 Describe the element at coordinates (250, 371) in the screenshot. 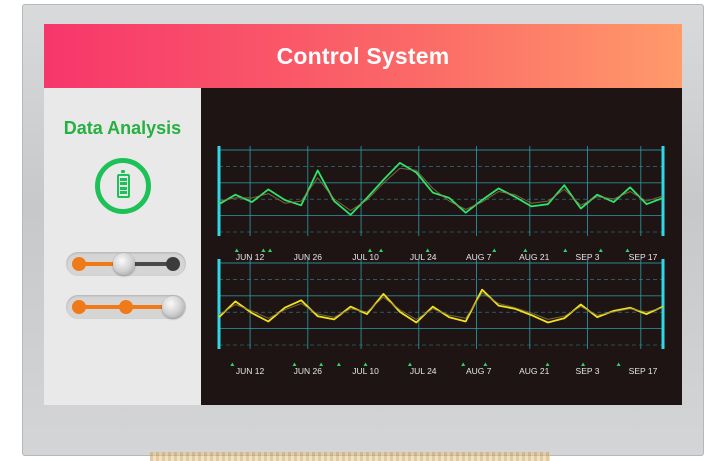

I see `x-tick-label: JUN 12` at that location.